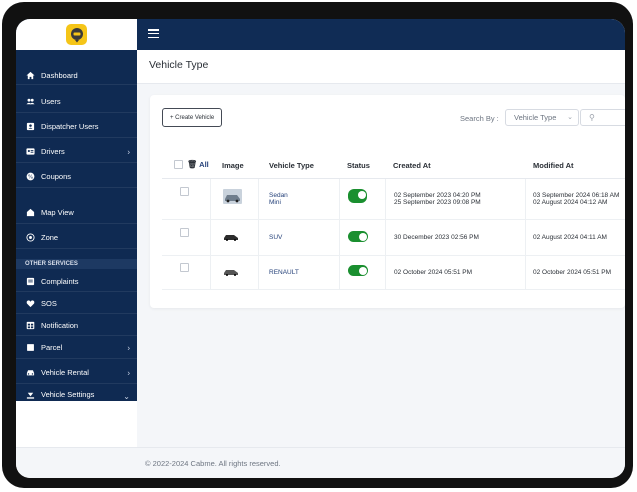 This screenshot has width=637, height=492. I want to click on sidebar-item-label: Drivers, so click(53, 151).